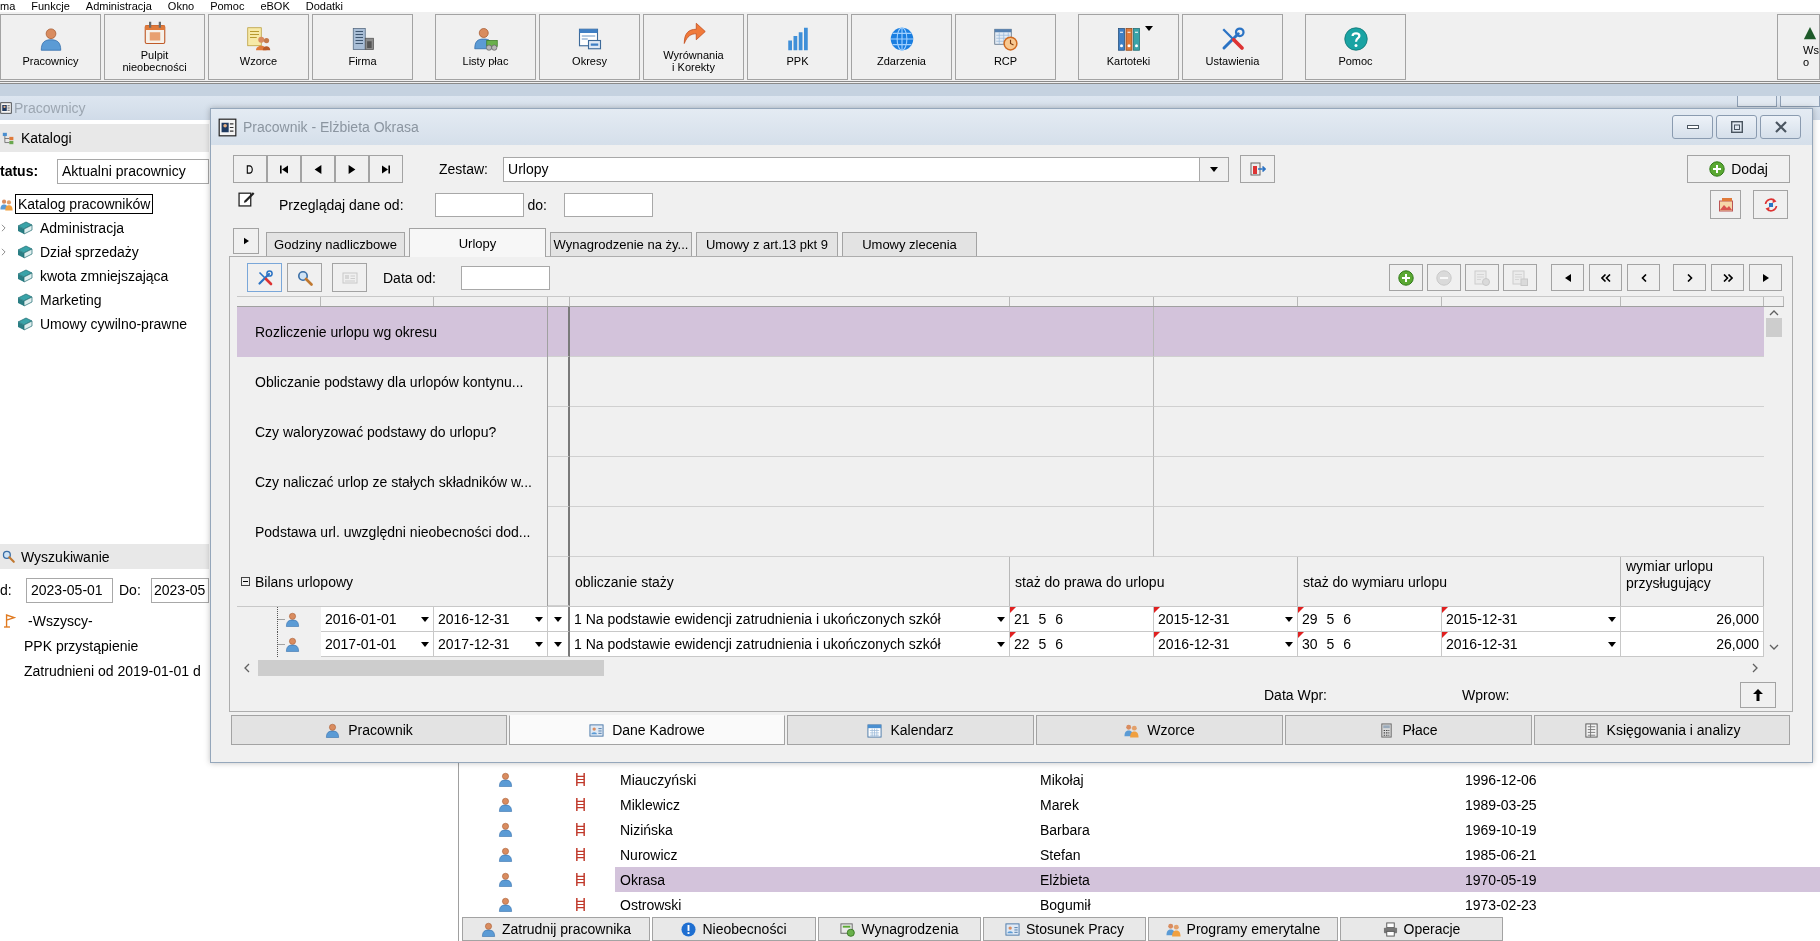 The image size is (1820, 941). Describe the element at coordinates (1159, 730) in the screenshot. I see `tab: Wzorce` at that location.